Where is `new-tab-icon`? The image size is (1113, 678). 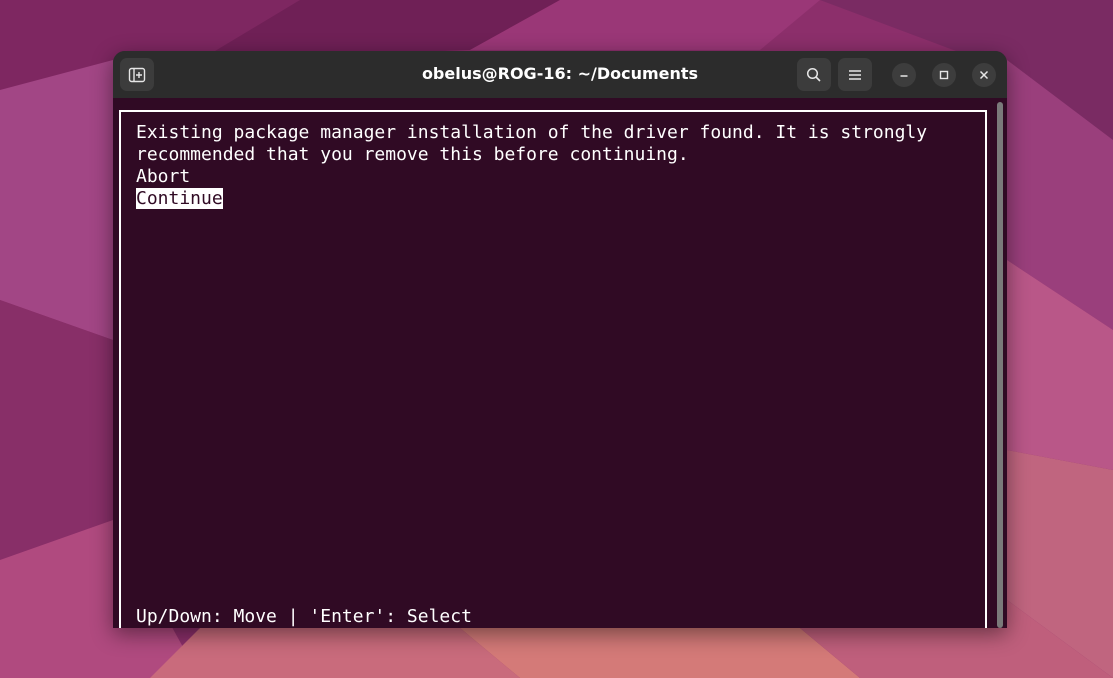
new-tab-icon is located at coordinates (137, 74).